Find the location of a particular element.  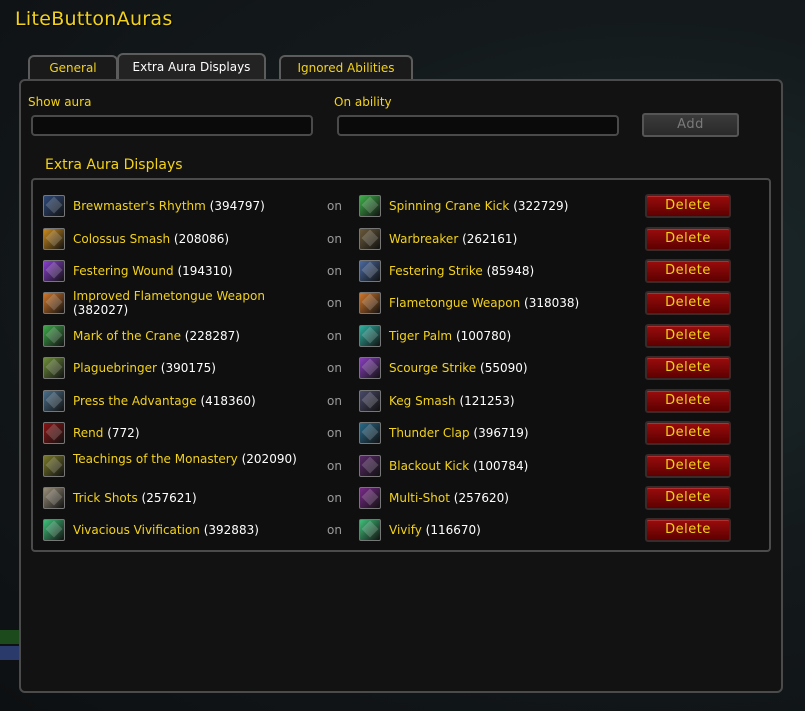

aura-spell-id: (392883) is located at coordinates (231, 530).